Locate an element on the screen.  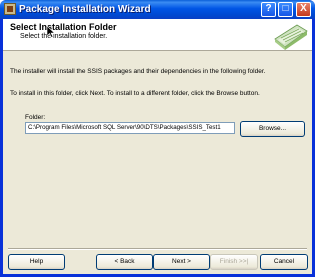
title-bar: Package Installation Wizard ? □ X is located at coordinates (157, 9).